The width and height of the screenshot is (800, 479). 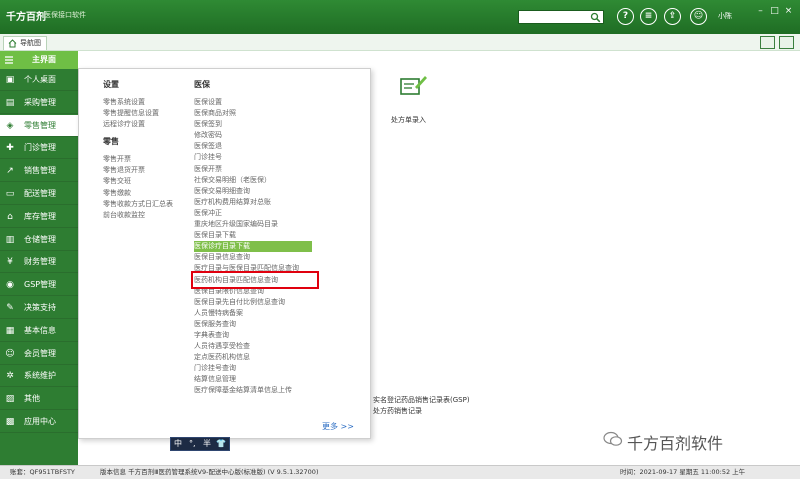 What do you see at coordinates (408, 120) in the screenshot?
I see `prescription-entry-label: 处方单录入` at bounding box center [408, 120].